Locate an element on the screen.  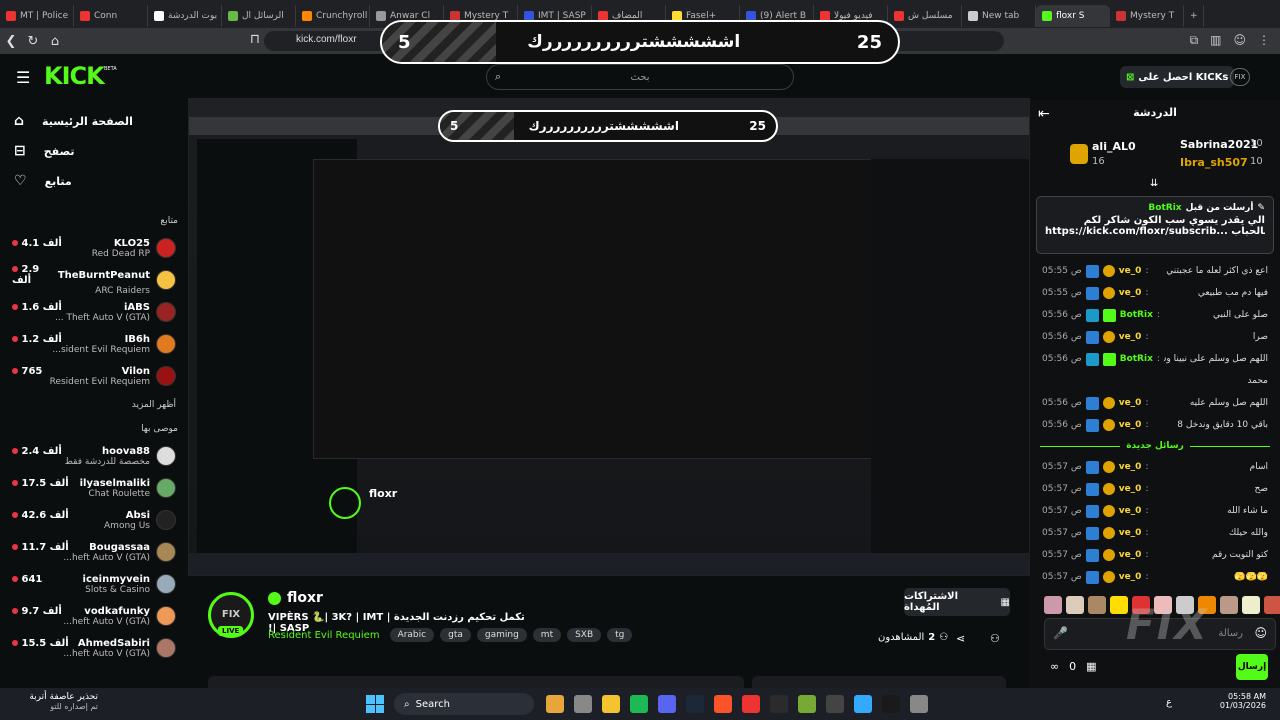
url-text: kick.com/floxr is located at coordinates (326, 39).